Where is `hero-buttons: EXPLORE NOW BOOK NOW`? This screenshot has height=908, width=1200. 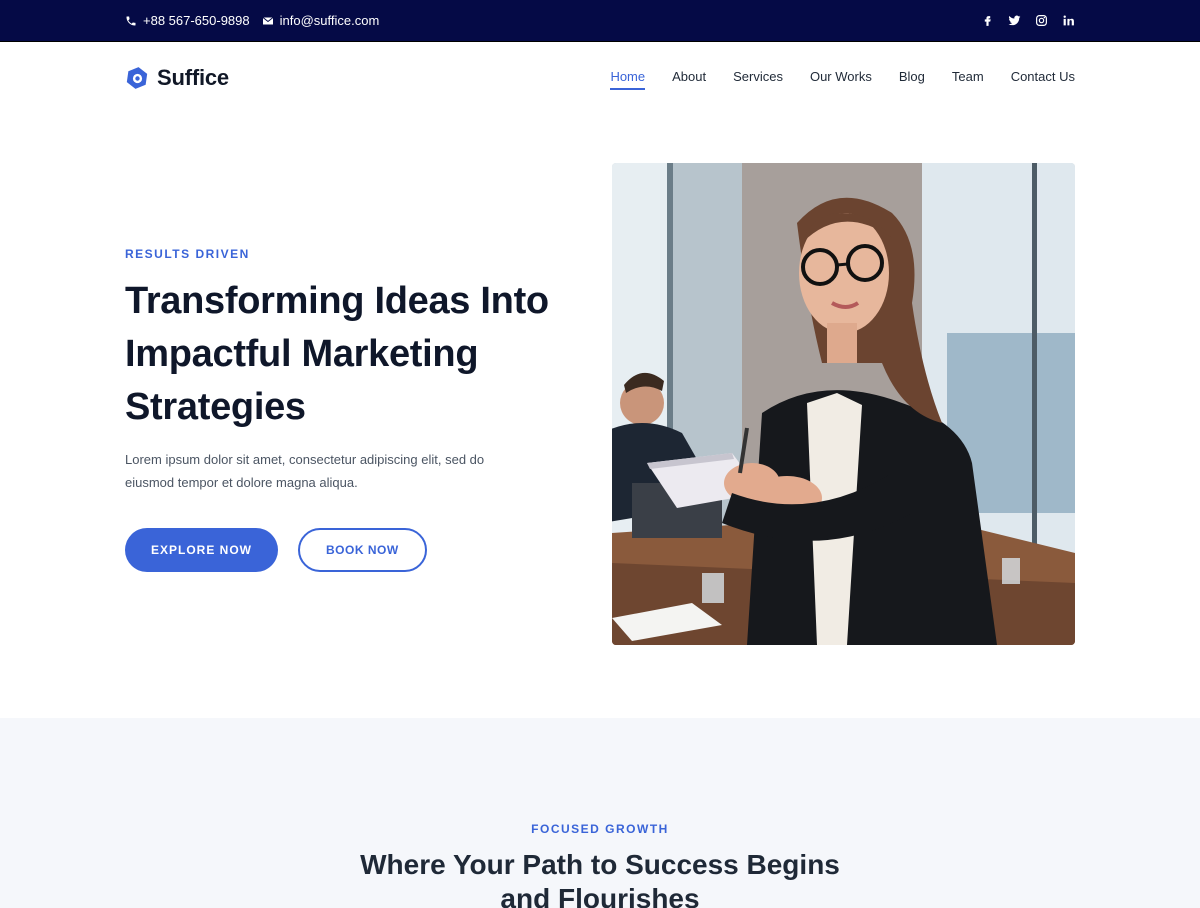 hero-buttons: EXPLORE NOW BOOK NOW is located at coordinates (355, 550).